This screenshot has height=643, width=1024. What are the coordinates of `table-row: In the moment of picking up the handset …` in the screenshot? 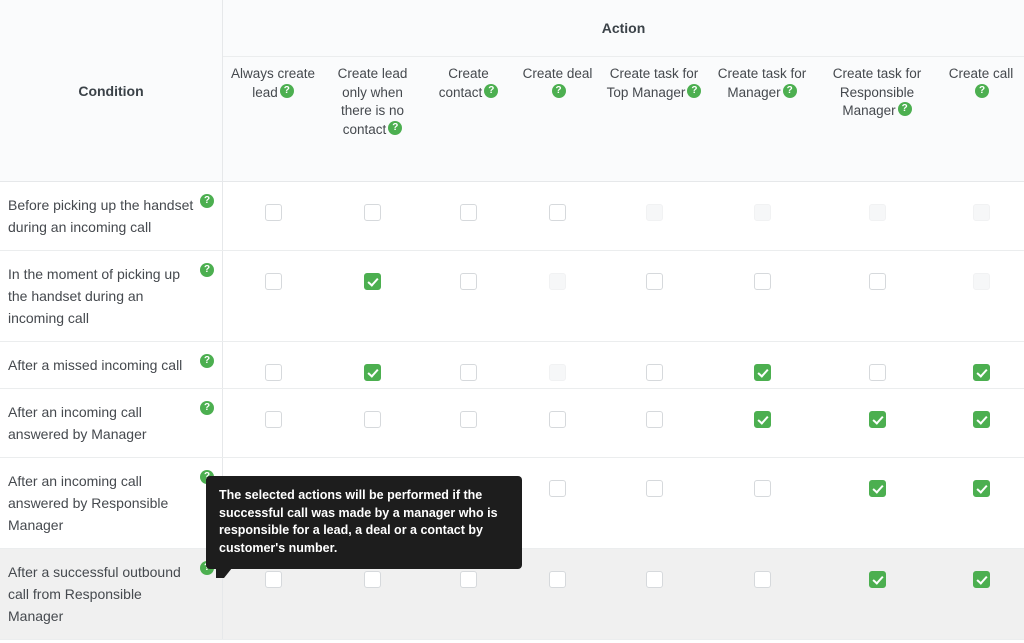 It's located at (512, 296).